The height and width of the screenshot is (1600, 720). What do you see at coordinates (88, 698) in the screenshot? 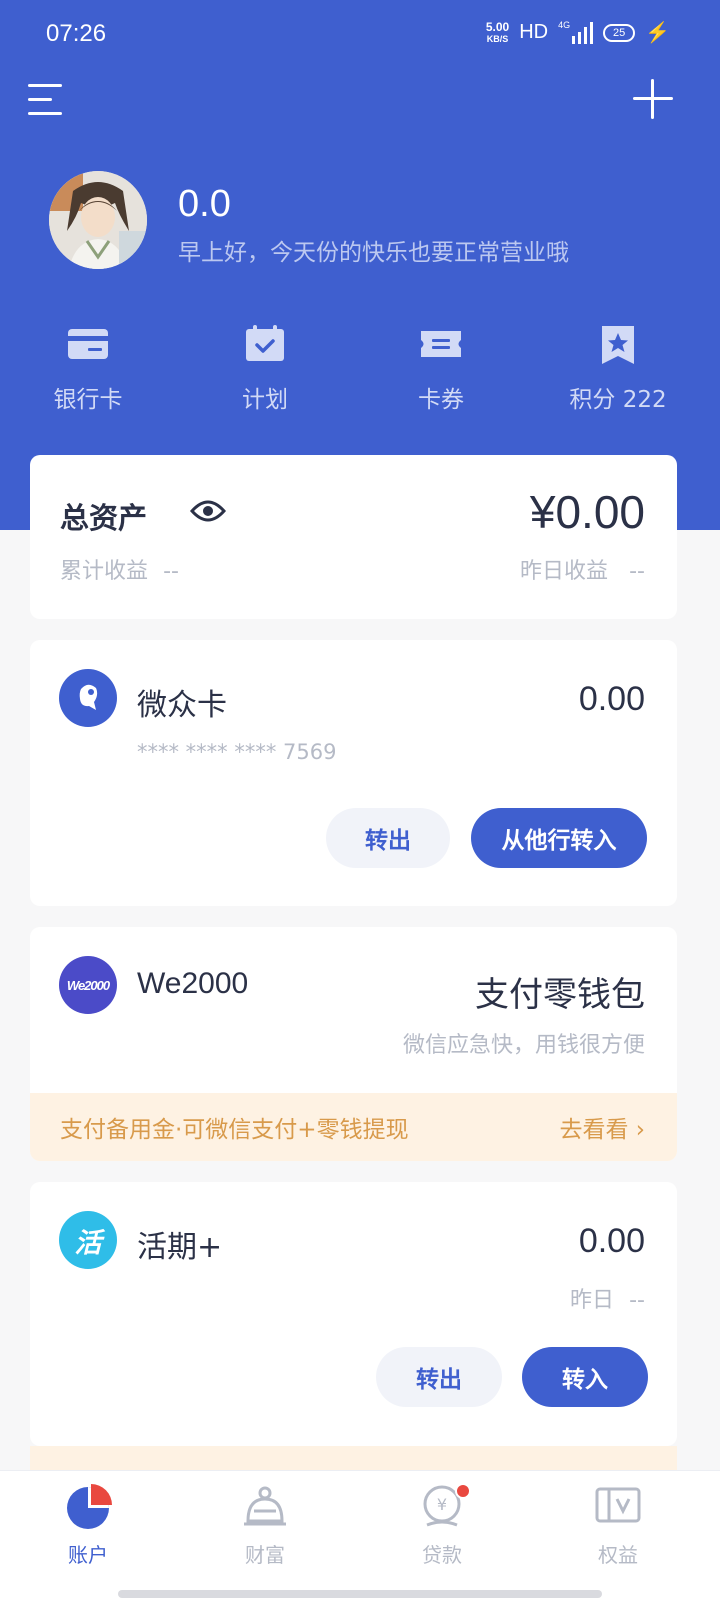
I see `weizhong-logo-icon` at bounding box center [88, 698].